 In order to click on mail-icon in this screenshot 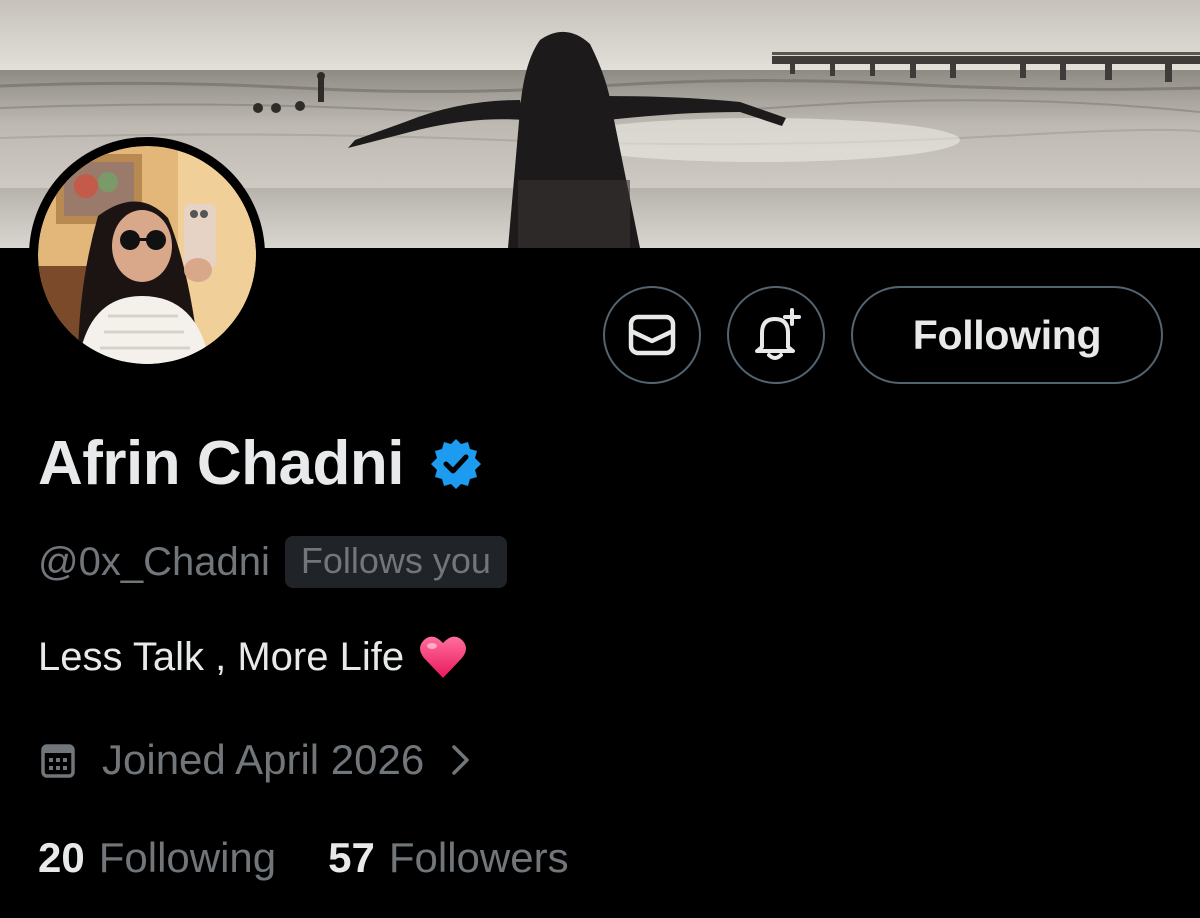, I will do `click(652, 335)`.